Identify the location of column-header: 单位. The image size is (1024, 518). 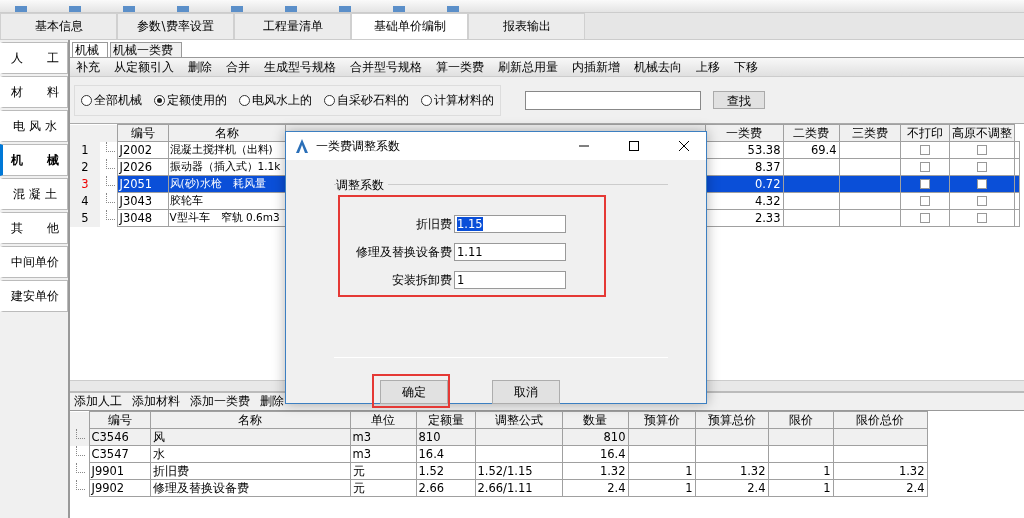
(383, 420).